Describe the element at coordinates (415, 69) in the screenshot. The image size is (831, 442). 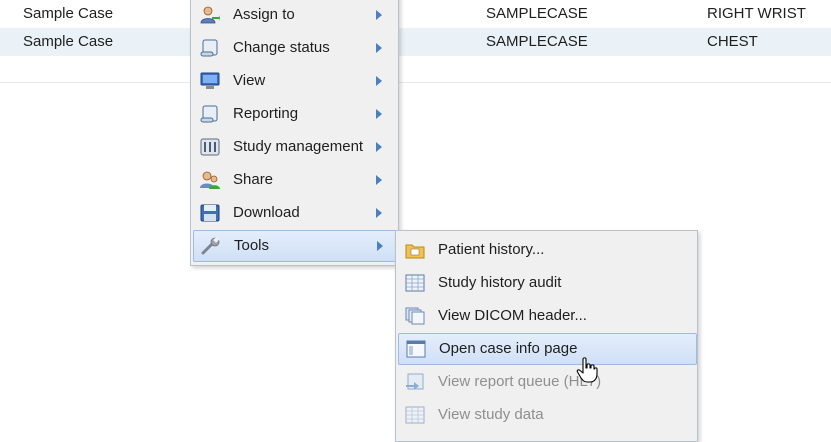
I see `table-row-empty` at that location.